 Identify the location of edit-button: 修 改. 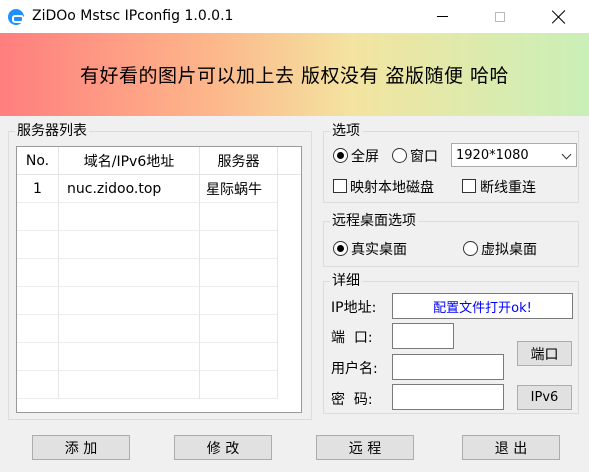
(223, 447).